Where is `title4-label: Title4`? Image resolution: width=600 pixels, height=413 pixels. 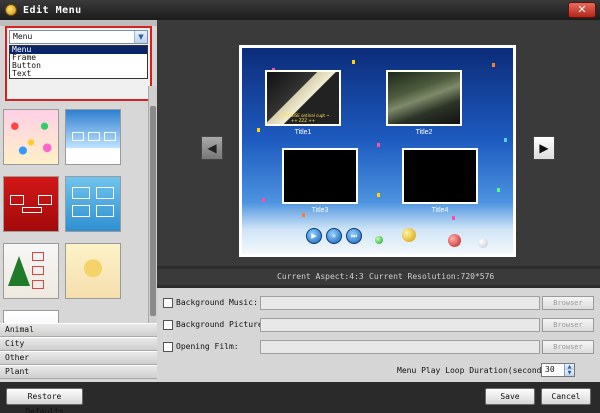 title4-label: Title4 is located at coordinates (440, 210).